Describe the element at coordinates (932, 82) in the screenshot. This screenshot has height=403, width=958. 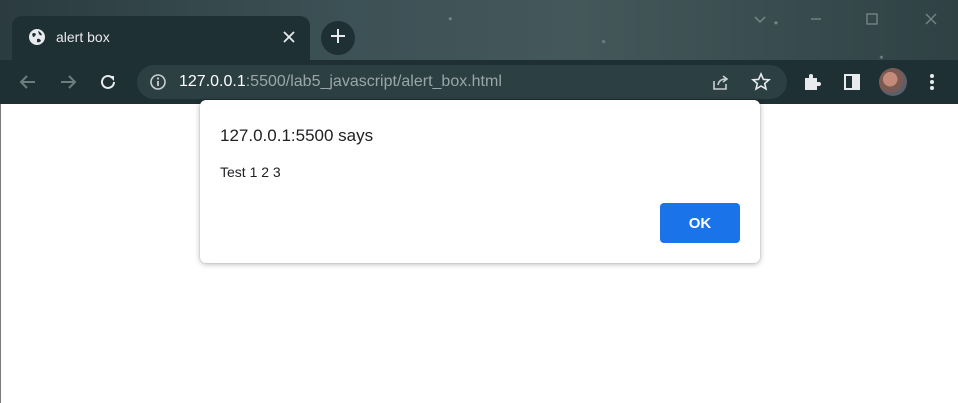
I see `kebab-menu-icon` at that location.